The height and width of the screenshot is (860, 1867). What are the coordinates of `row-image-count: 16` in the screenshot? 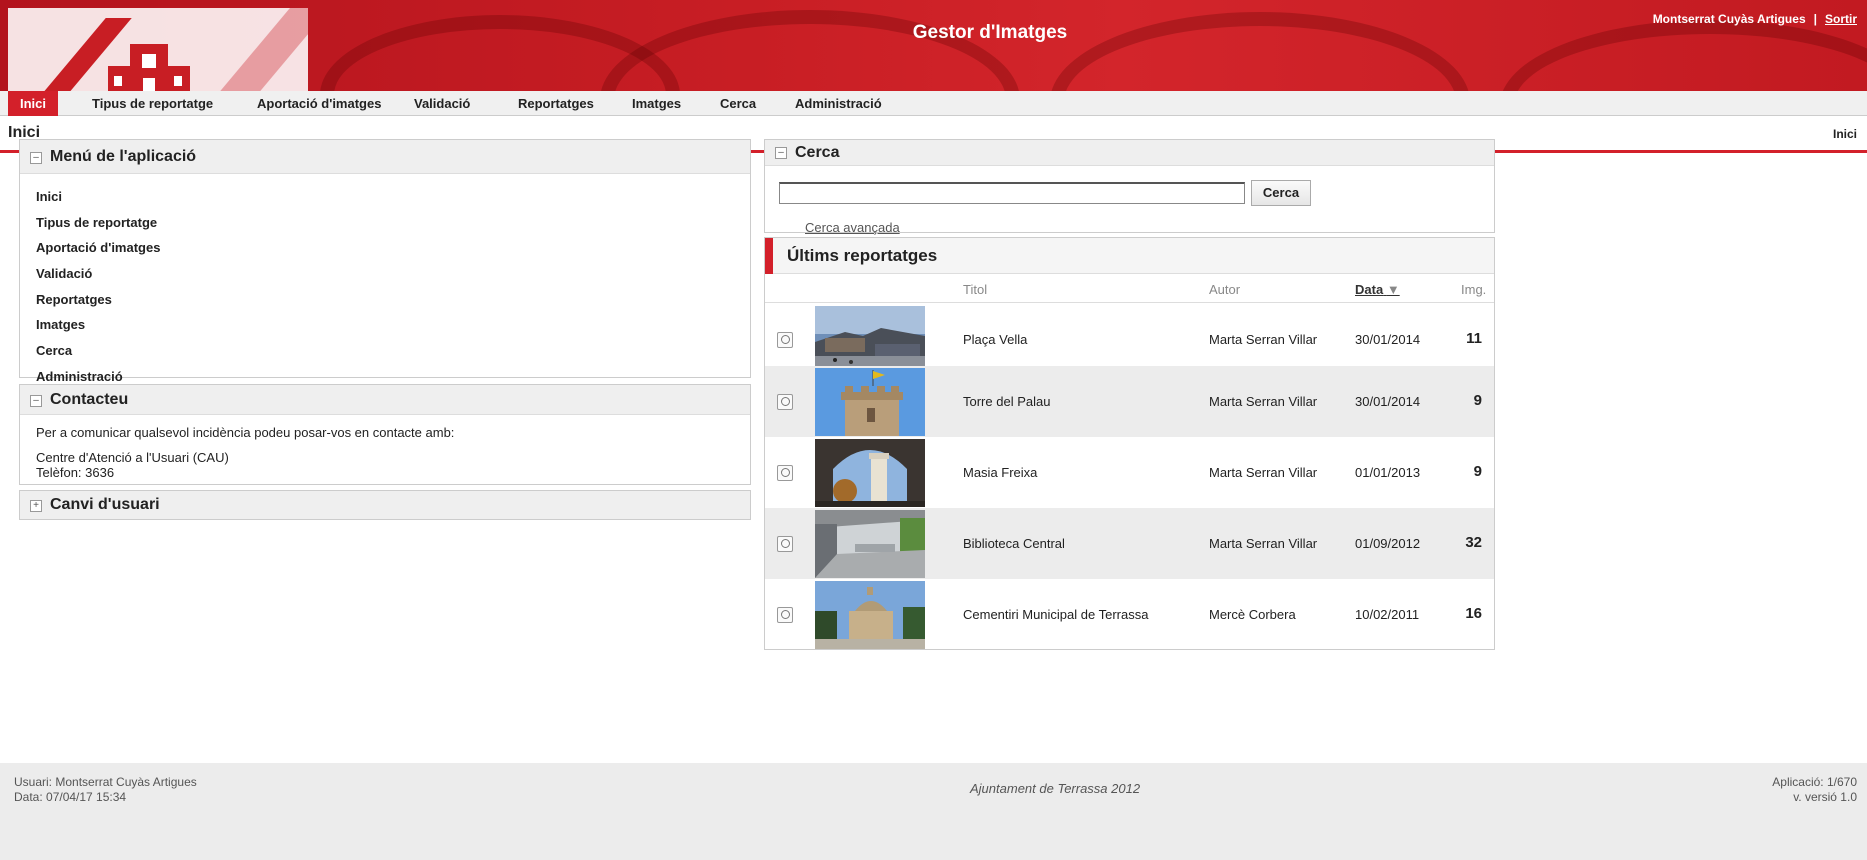 It's located at (1473, 613).